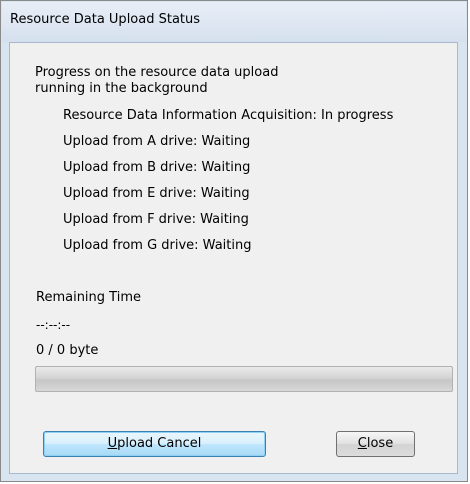 The height and width of the screenshot is (484, 470). I want to click on status-item-drive-a: Upload from A drive: Waiting, so click(157, 141).